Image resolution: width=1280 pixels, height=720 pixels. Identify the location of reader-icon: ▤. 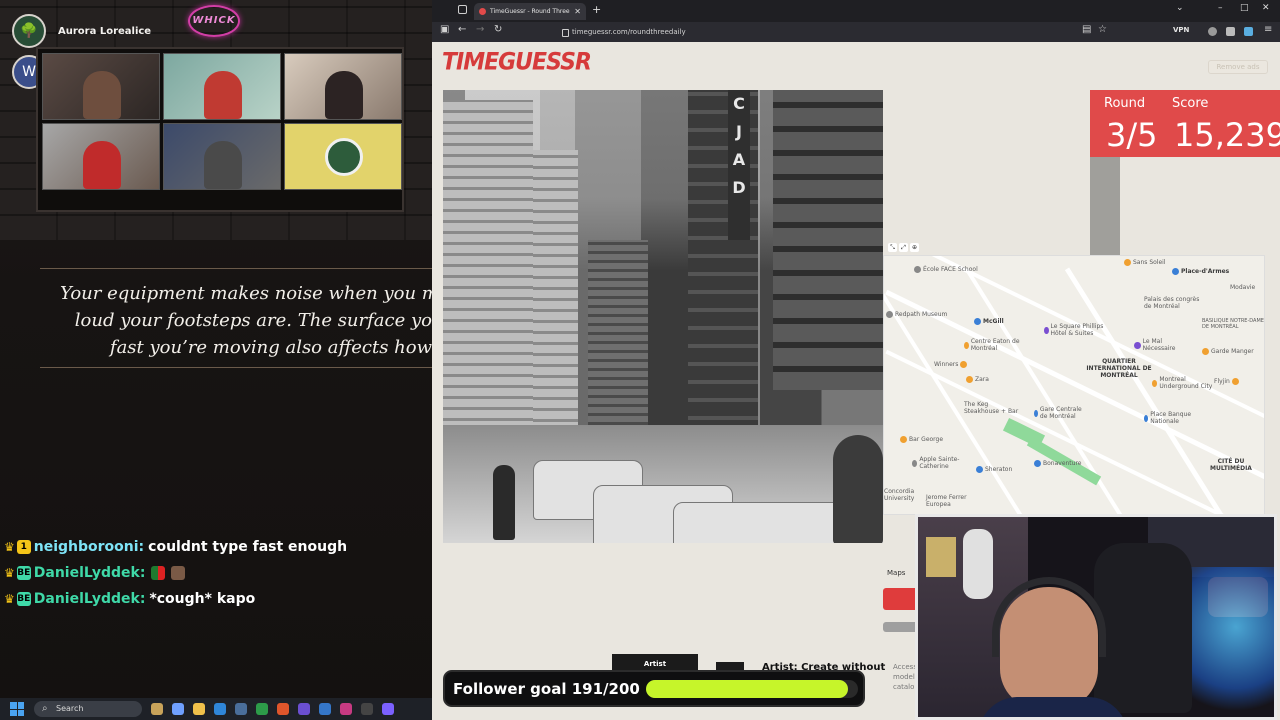
(1086, 29).